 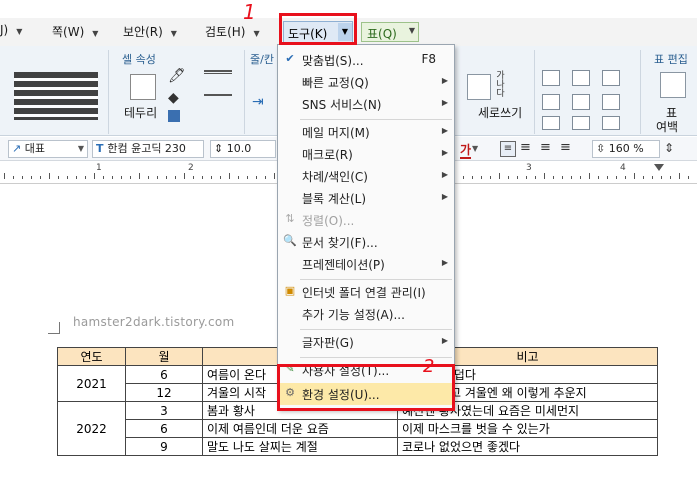 I want to click on table-style-gallery, so click(x=52, y=97).